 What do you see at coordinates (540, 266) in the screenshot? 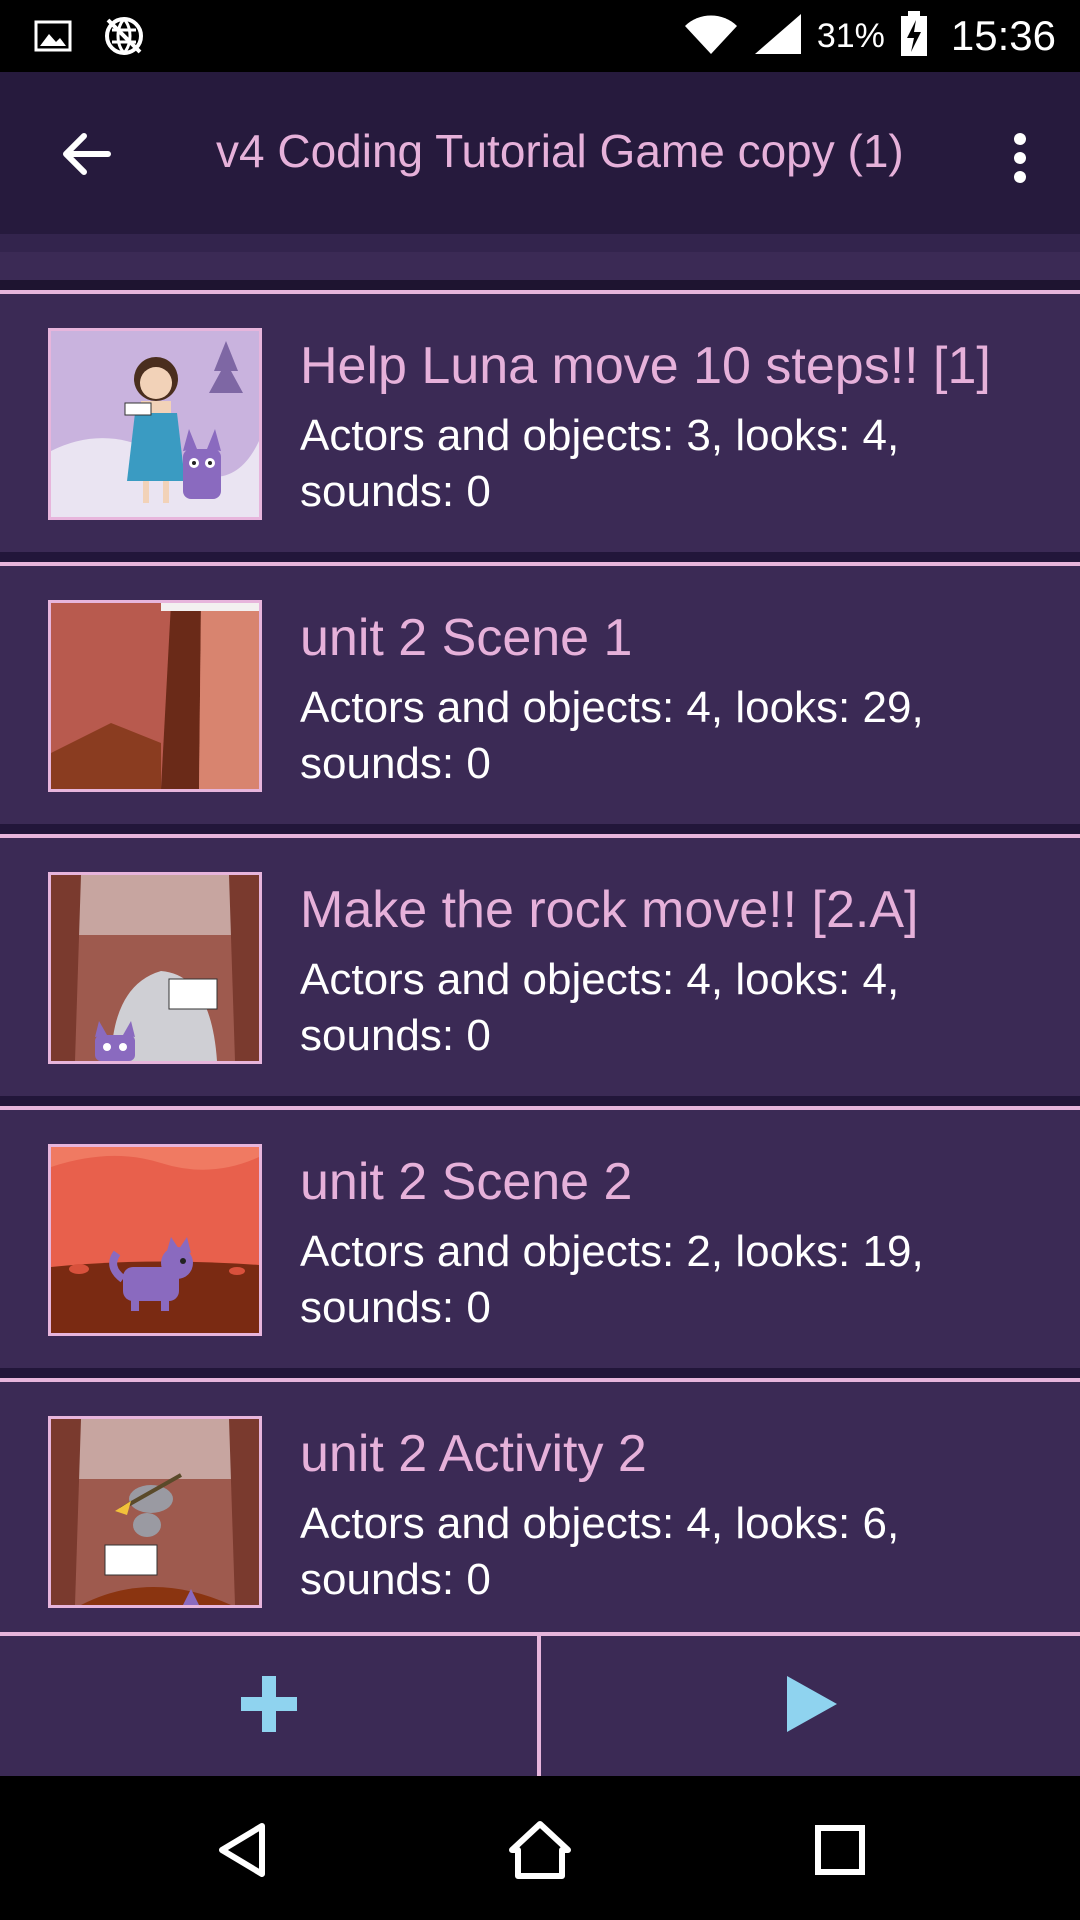
I see `list-top-spacer` at bounding box center [540, 266].